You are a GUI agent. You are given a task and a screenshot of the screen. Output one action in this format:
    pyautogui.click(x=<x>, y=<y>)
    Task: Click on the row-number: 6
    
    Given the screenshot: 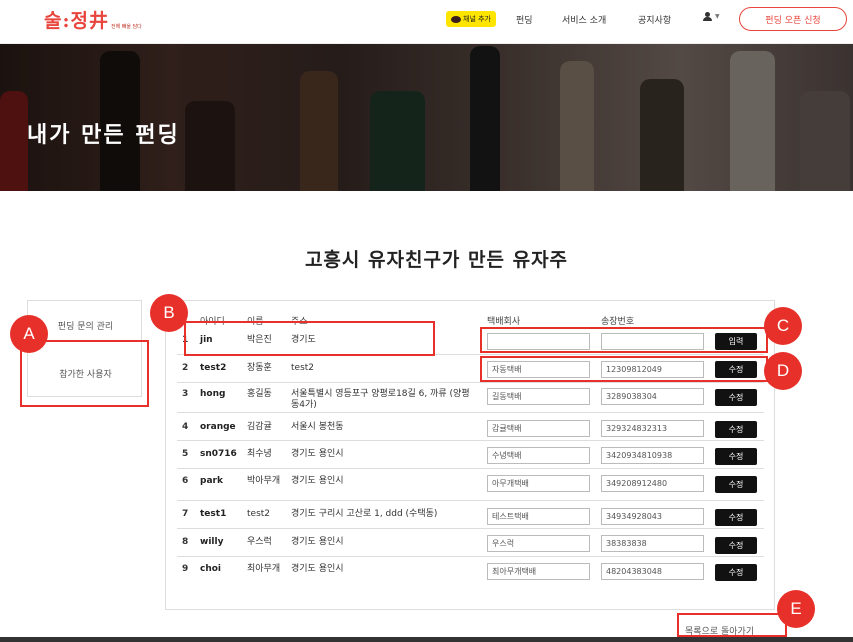 What is the action you would take?
    pyautogui.click(x=185, y=481)
    